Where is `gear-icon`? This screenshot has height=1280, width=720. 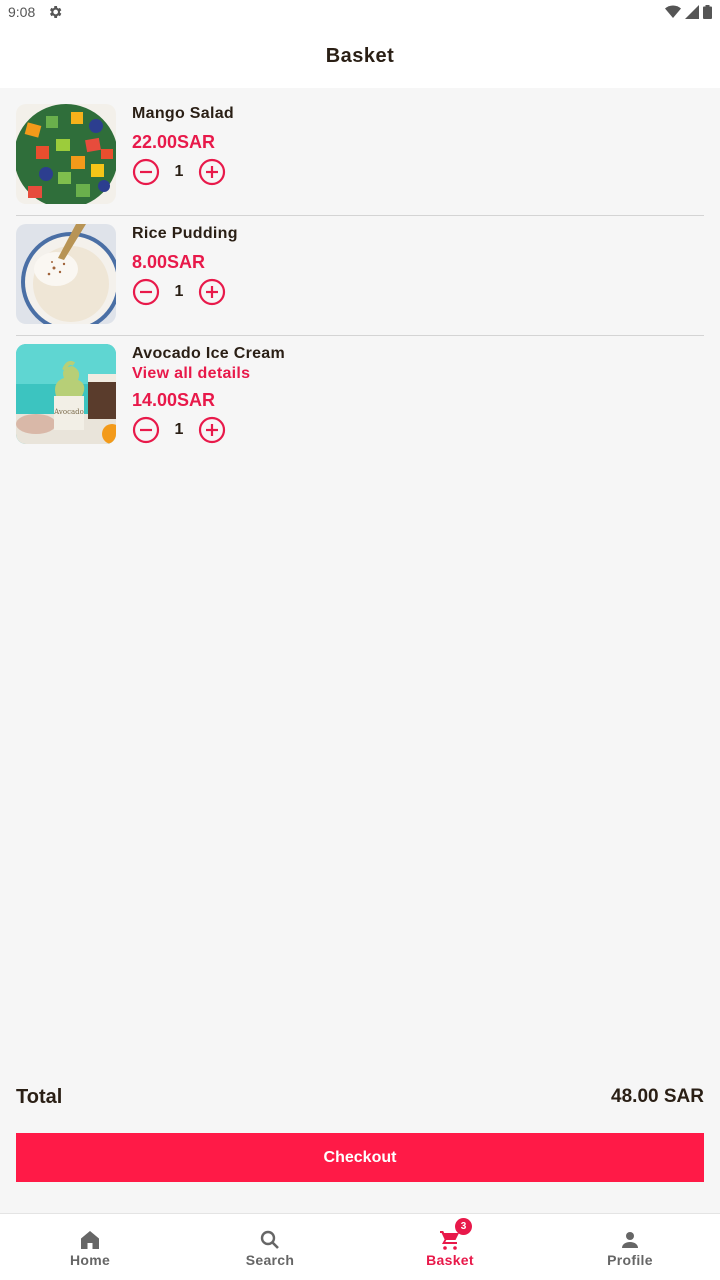
gear-icon is located at coordinates (56, 12).